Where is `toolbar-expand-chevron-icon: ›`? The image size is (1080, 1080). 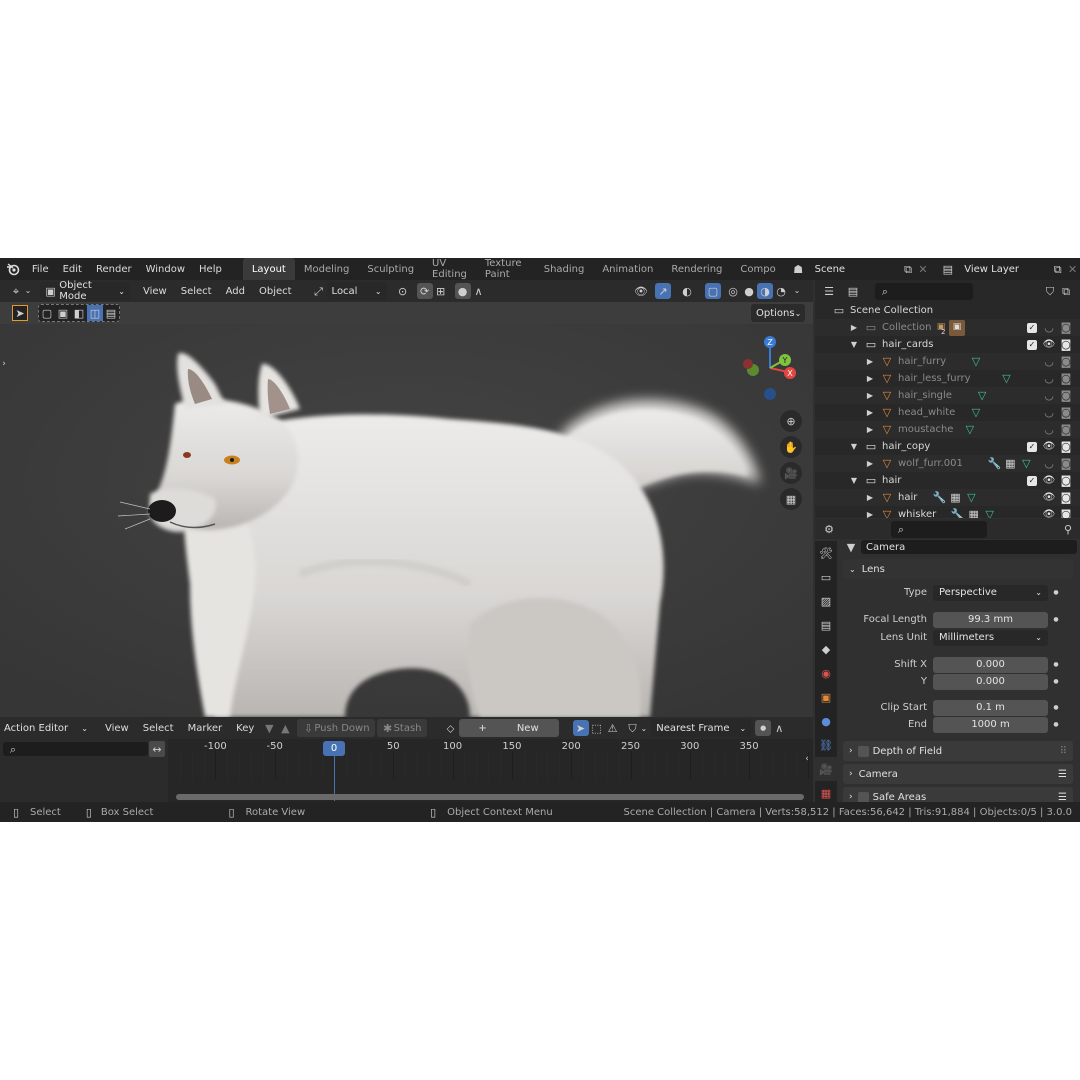
toolbar-expand-chevron-icon: › is located at coordinates (4, 364).